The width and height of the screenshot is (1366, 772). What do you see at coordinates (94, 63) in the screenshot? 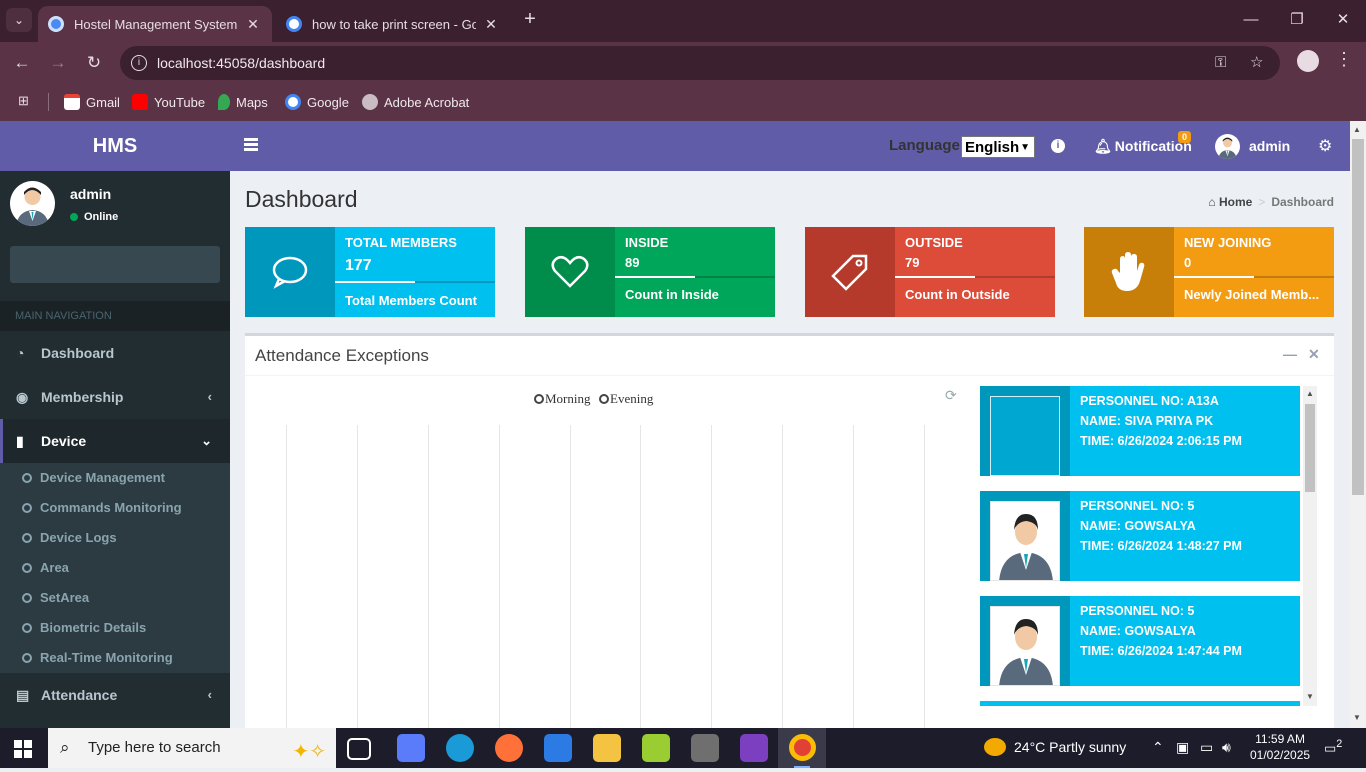
I see `reload-button: ↻` at bounding box center [94, 63].